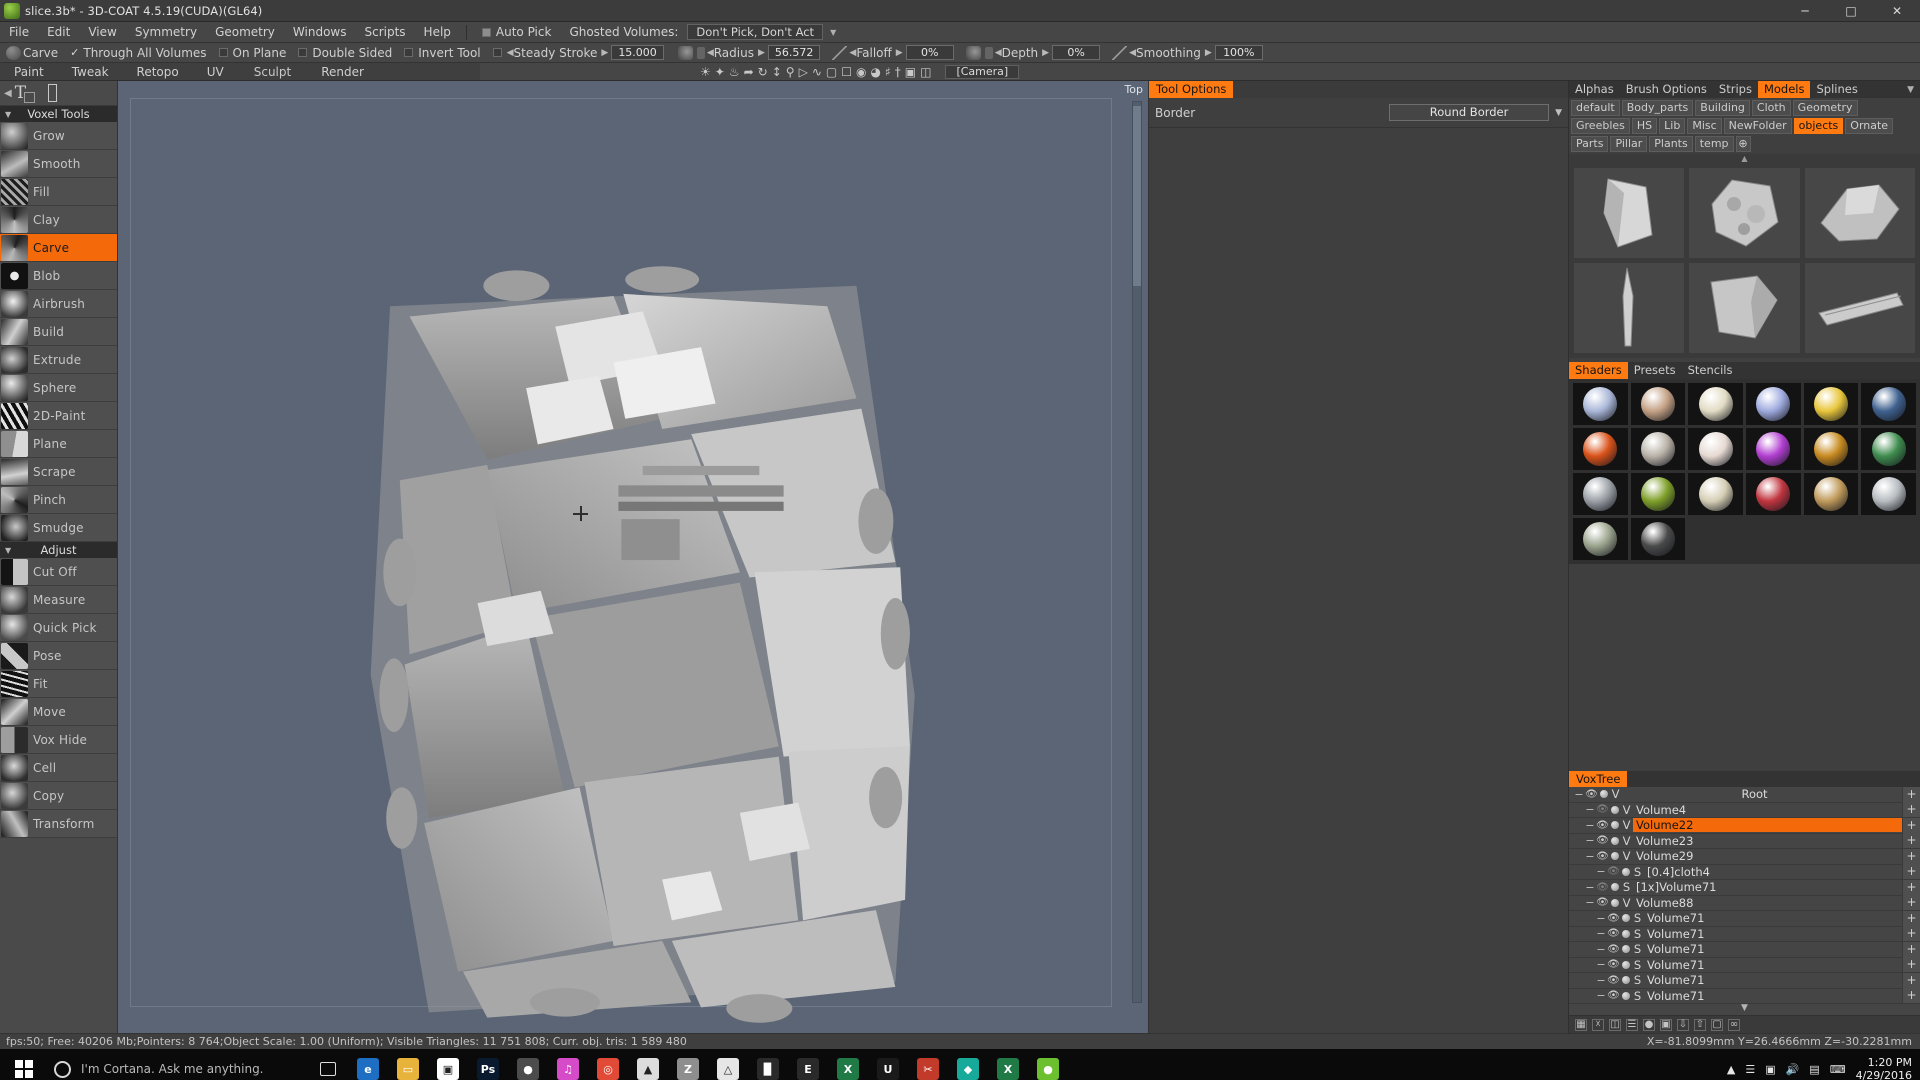 The image size is (1920, 1080). Describe the element at coordinates (58, 684) in the screenshot. I see `tool-fit: Fit` at that location.